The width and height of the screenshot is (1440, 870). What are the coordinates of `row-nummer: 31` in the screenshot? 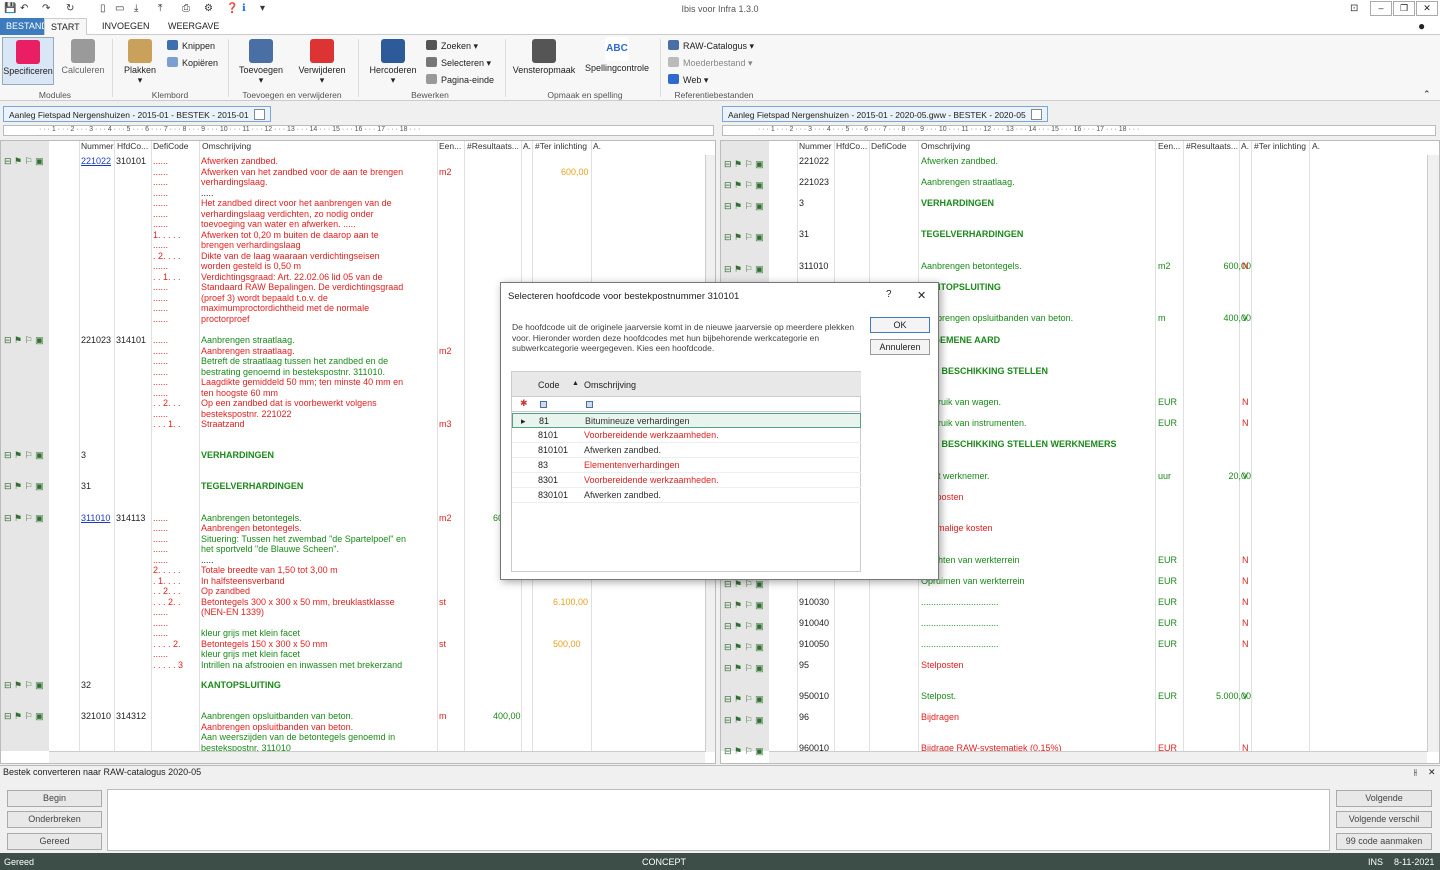 It's located at (86, 486).